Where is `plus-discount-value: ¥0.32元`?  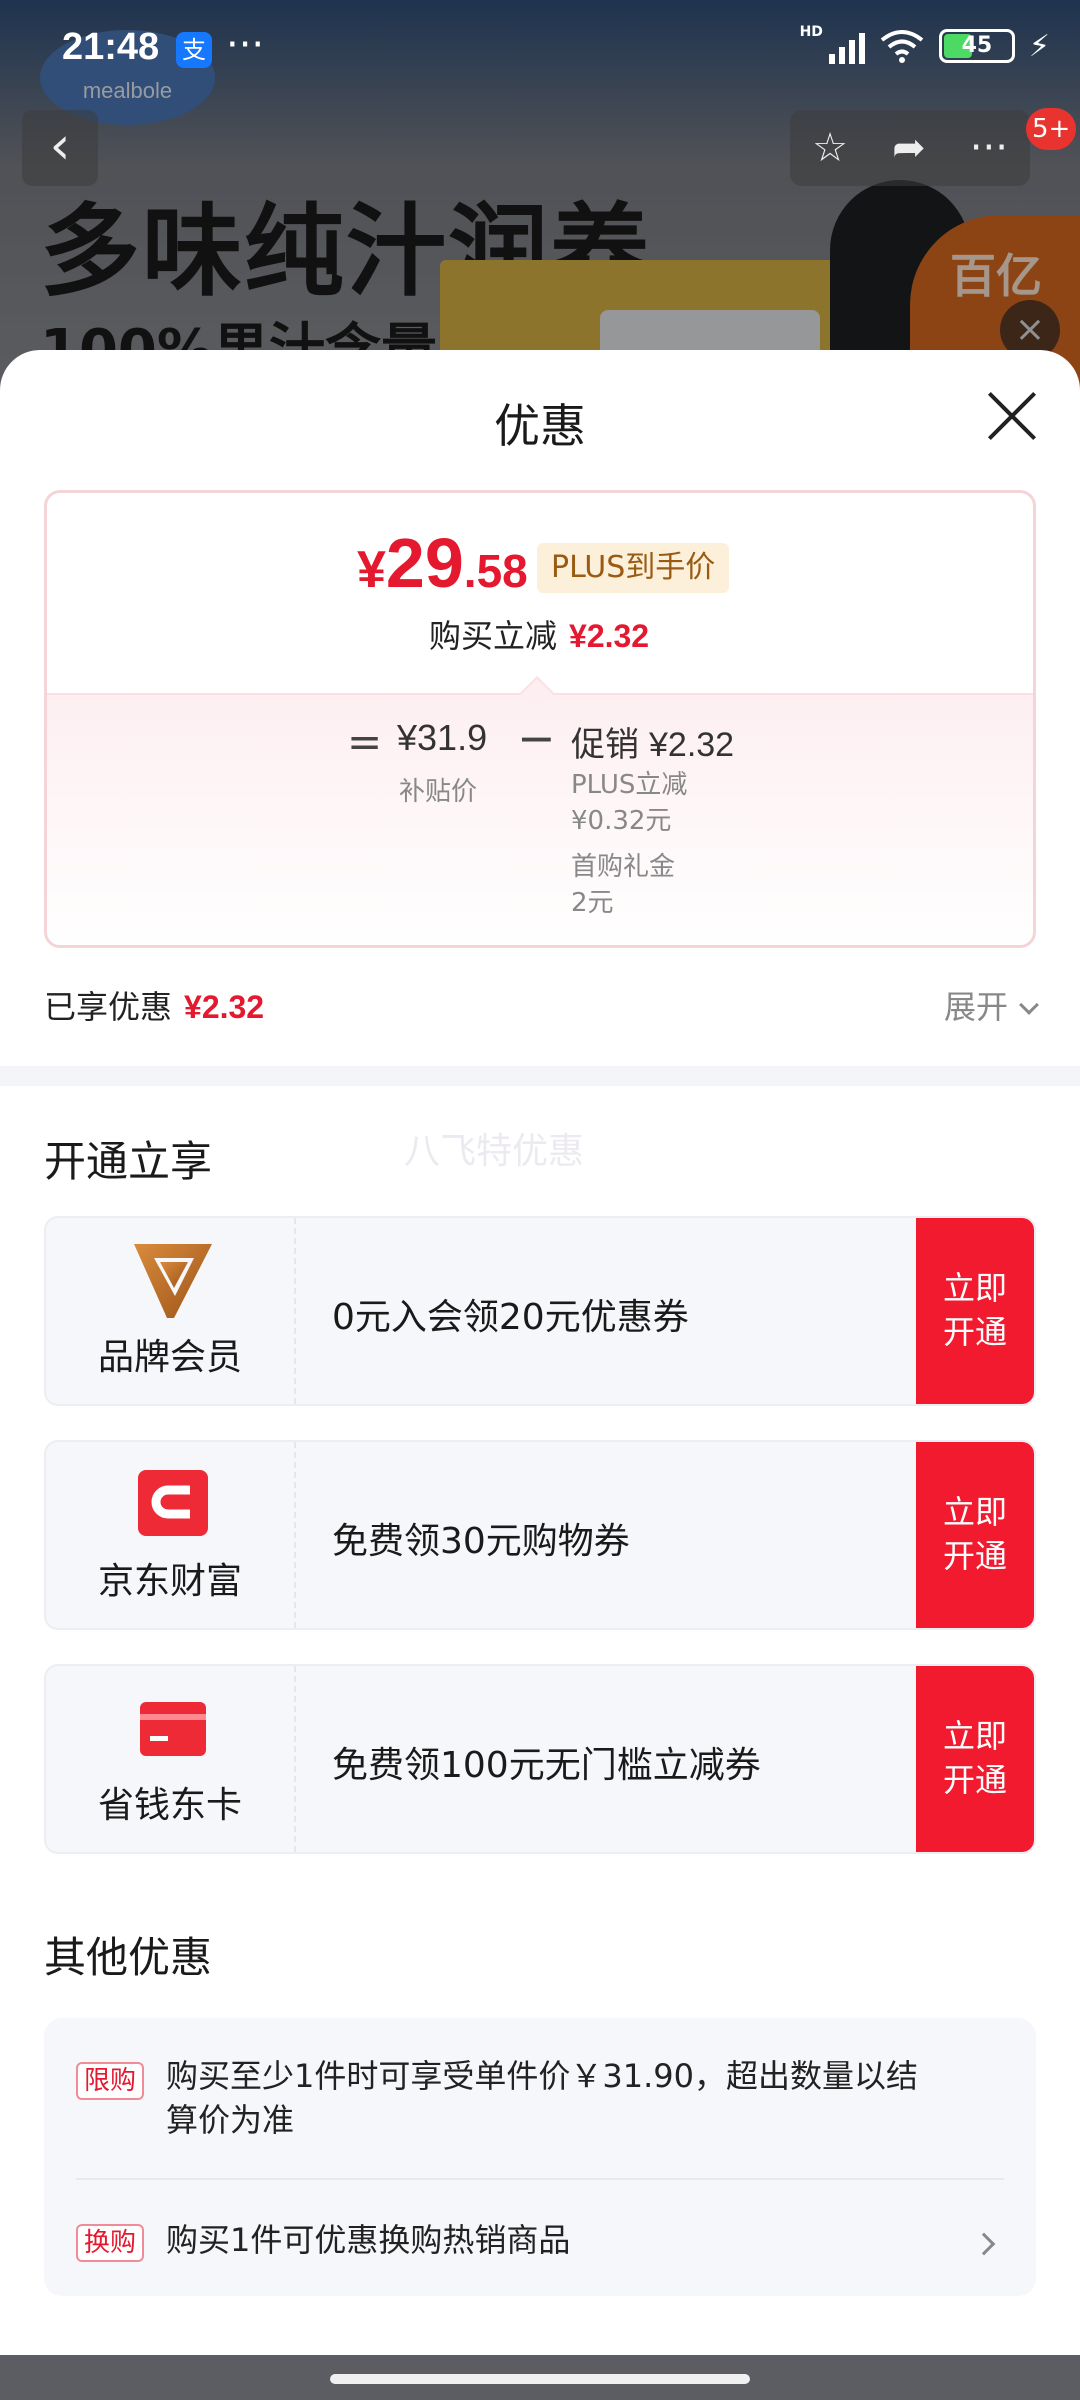 plus-discount-value: ¥0.32元 is located at coordinates (621, 821).